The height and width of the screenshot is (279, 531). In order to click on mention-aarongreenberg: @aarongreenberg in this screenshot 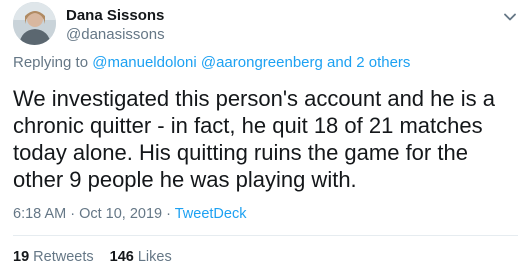, I will do `click(262, 62)`.